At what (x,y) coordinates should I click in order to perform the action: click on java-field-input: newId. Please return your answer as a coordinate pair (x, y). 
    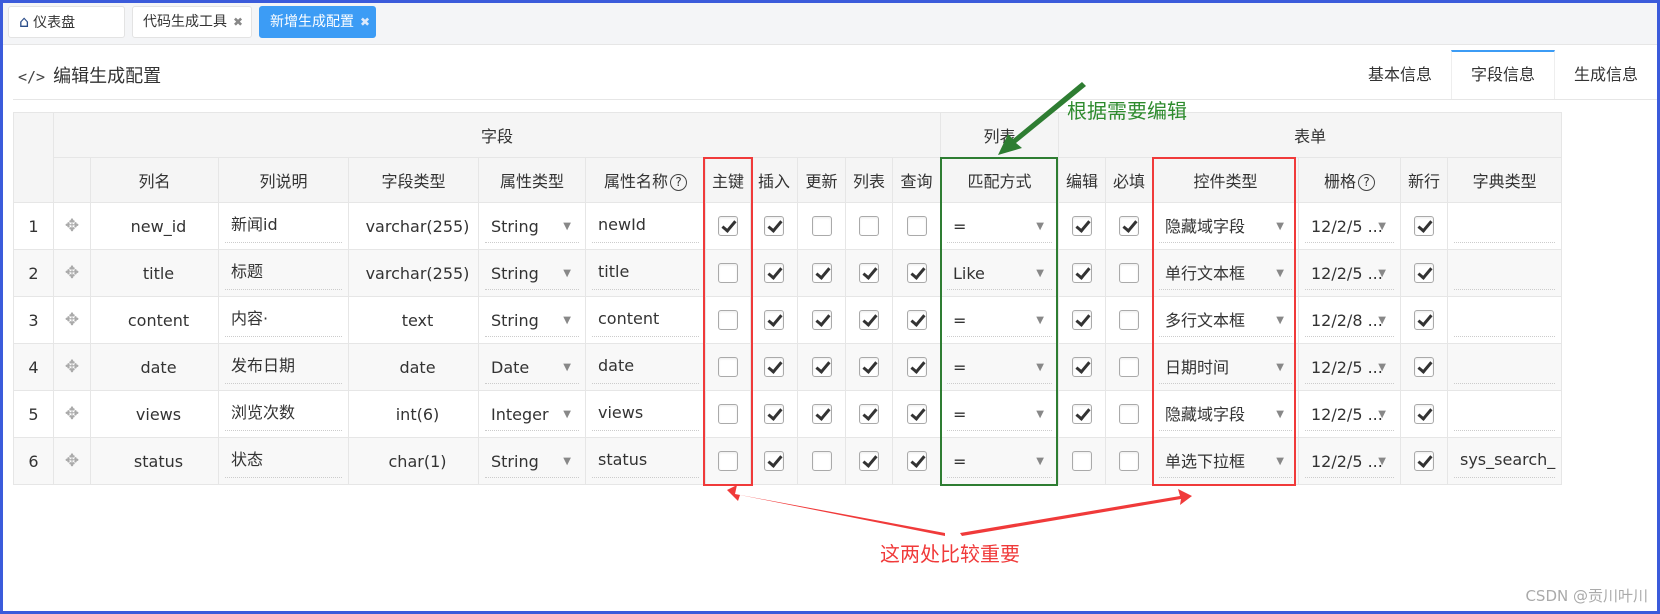
    Looking at the image, I should click on (645, 226).